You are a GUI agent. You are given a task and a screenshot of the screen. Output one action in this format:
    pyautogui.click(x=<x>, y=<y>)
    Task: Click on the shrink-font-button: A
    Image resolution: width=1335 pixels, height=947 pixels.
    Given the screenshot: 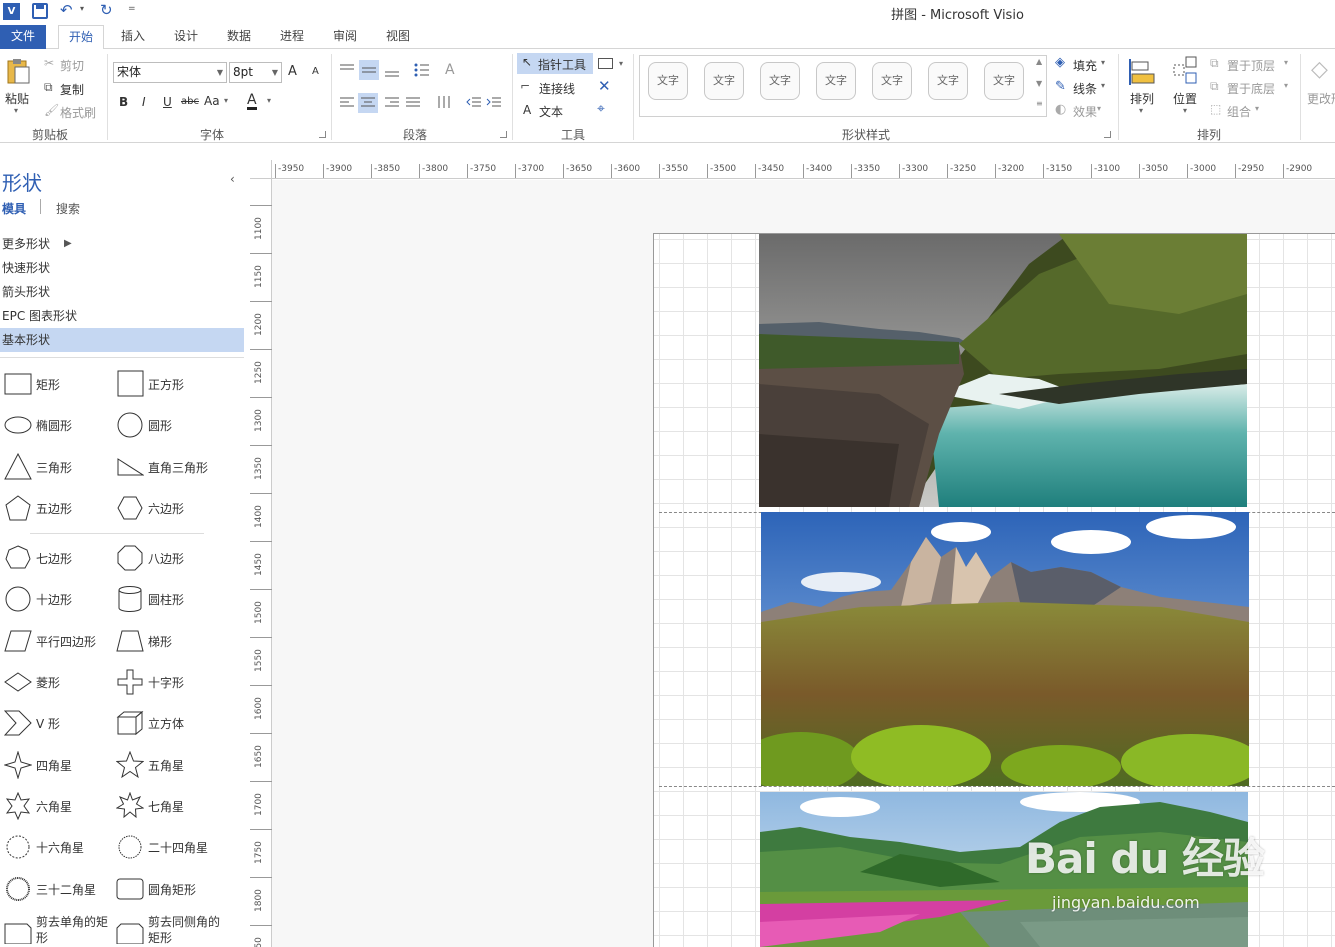 What is the action you would take?
    pyautogui.click(x=315, y=71)
    